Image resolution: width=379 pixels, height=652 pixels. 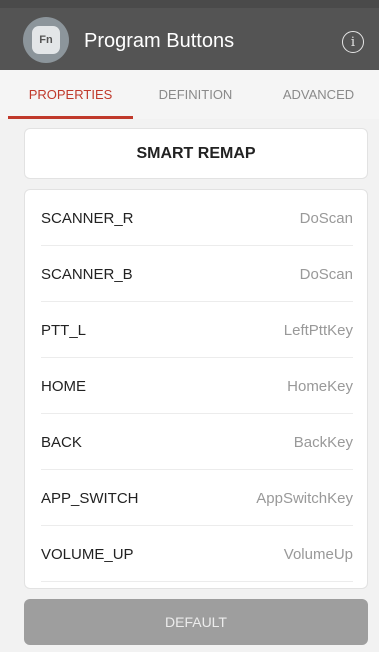 What do you see at coordinates (90, 498) in the screenshot?
I see `mapping-key: APP_SWITCH` at bounding box center [90, 498].